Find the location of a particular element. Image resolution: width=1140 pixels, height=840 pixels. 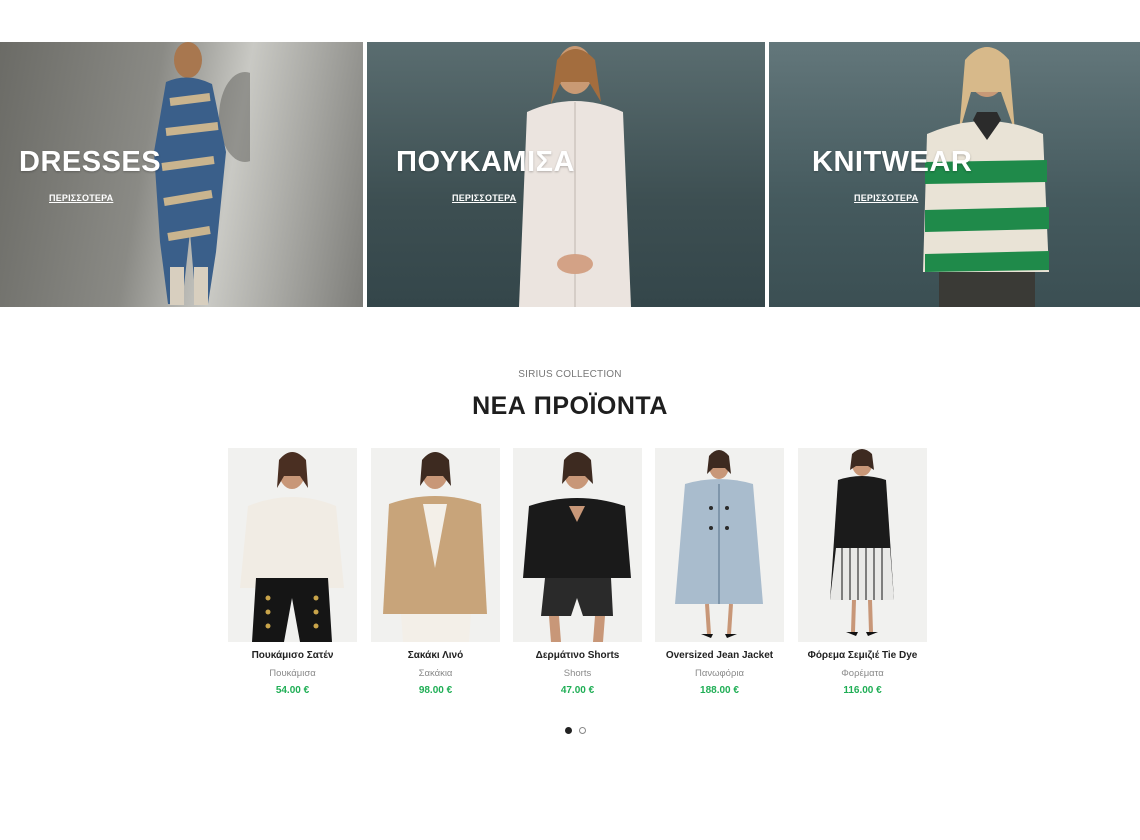

product-name: Φόρεμα Σεμιζιέ Tie Dye is located at coordinates (862, 655).